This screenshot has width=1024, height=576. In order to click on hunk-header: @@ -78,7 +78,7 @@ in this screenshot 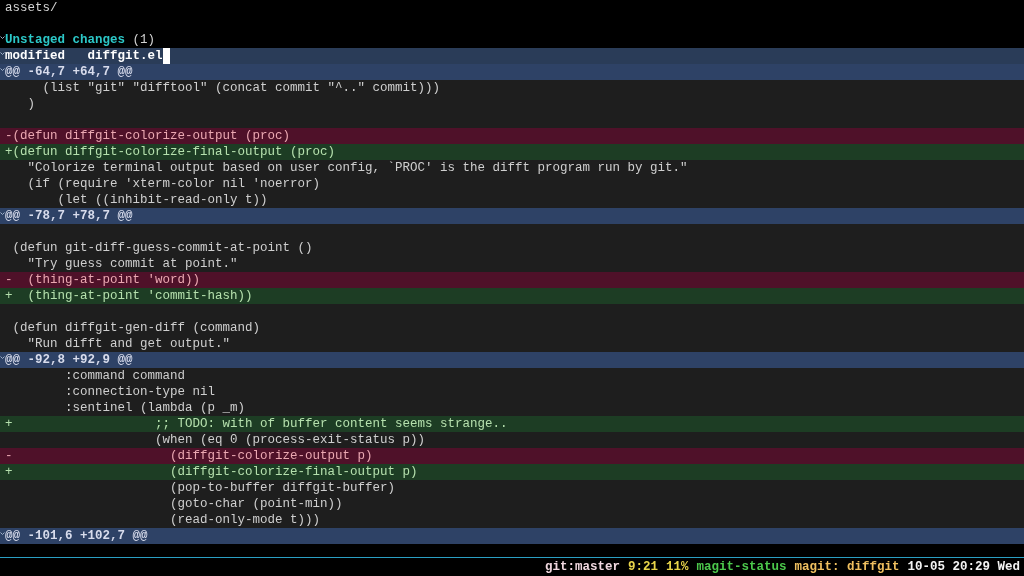, I will do `click(512, 216)`.